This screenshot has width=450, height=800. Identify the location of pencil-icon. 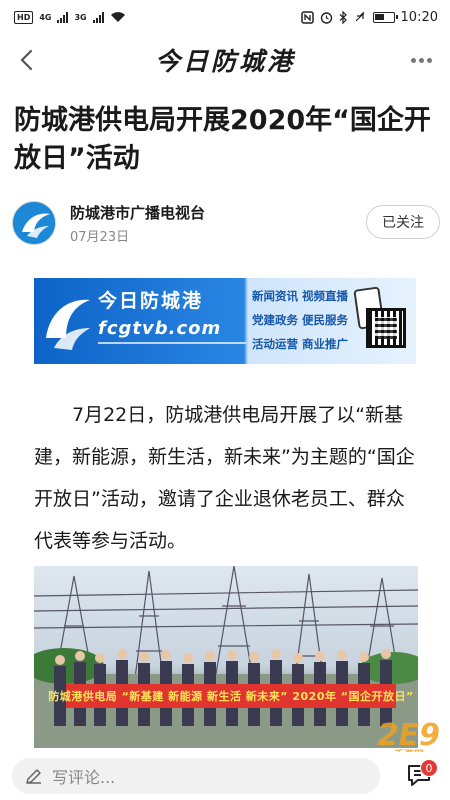
(33, 776).